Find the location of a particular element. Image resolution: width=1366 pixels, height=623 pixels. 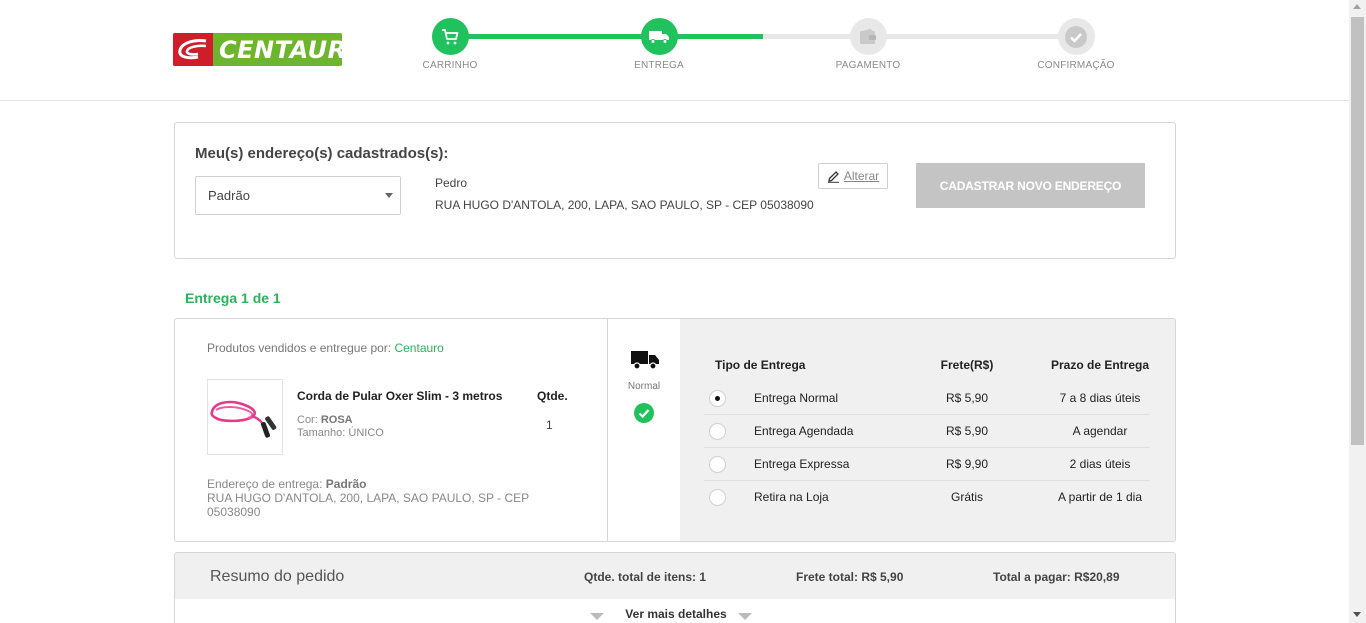

options-price-header: Frete(R$) is located at coordinates (967, 365).